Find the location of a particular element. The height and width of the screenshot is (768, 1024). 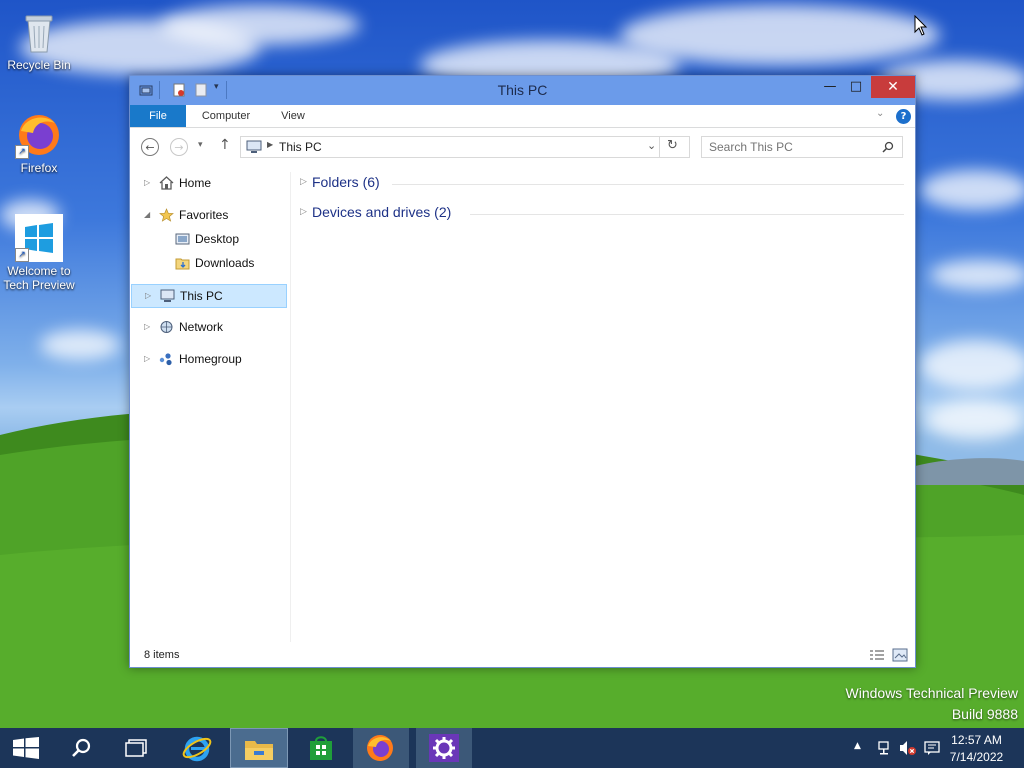

navigation-bar: ← → ▾ ↑ ▶ This PC ⌄ ↻ is located at coordinates (522, 146).